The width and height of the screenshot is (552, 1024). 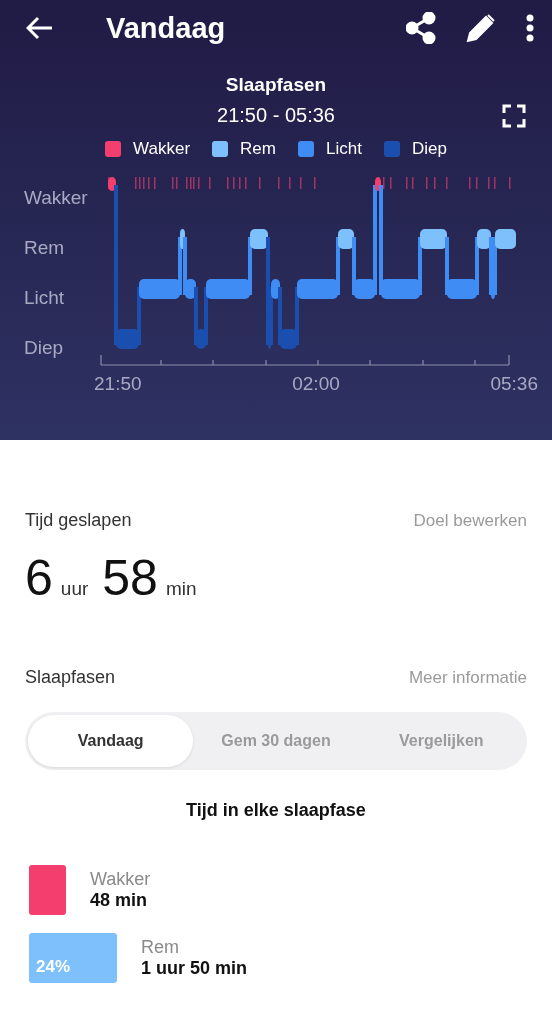 What do you see at coordinates (73, 958) in the screenshot?
I see `stage-bar: 24%` at bounding box center [73, 958].